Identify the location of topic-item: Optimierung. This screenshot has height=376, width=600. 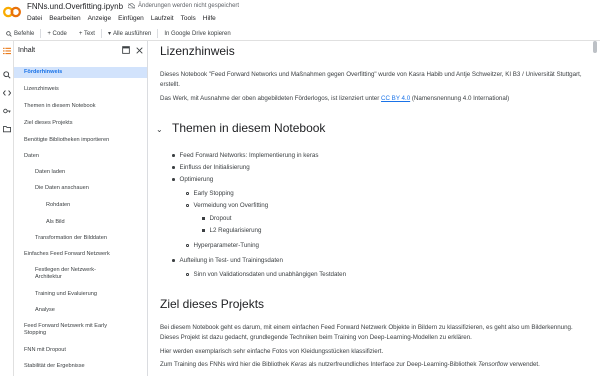
(192, 179).